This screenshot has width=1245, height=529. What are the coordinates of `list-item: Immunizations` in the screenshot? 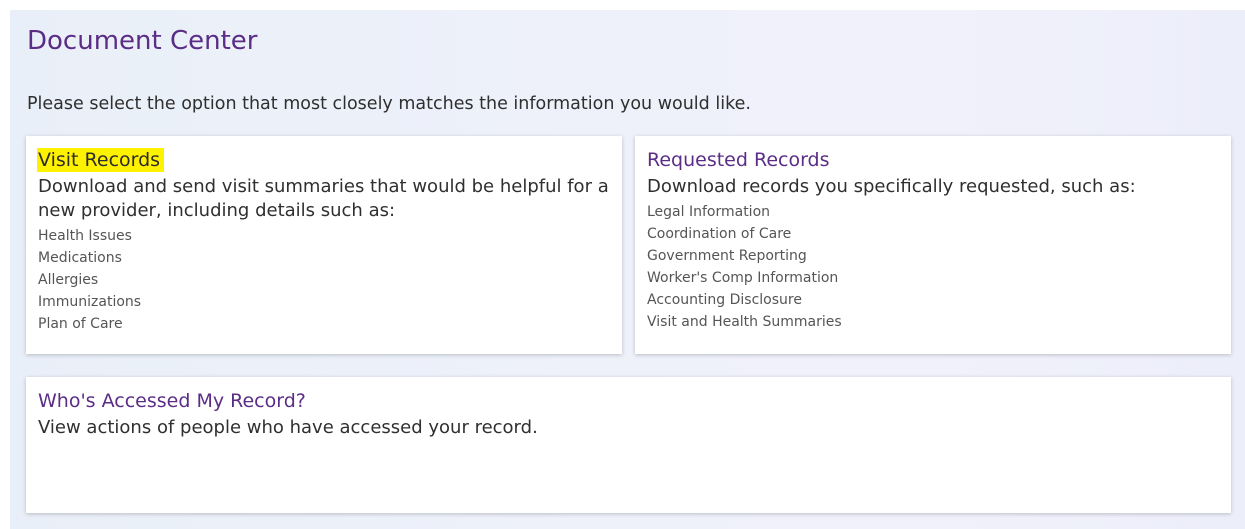 It's located at (90, 302).